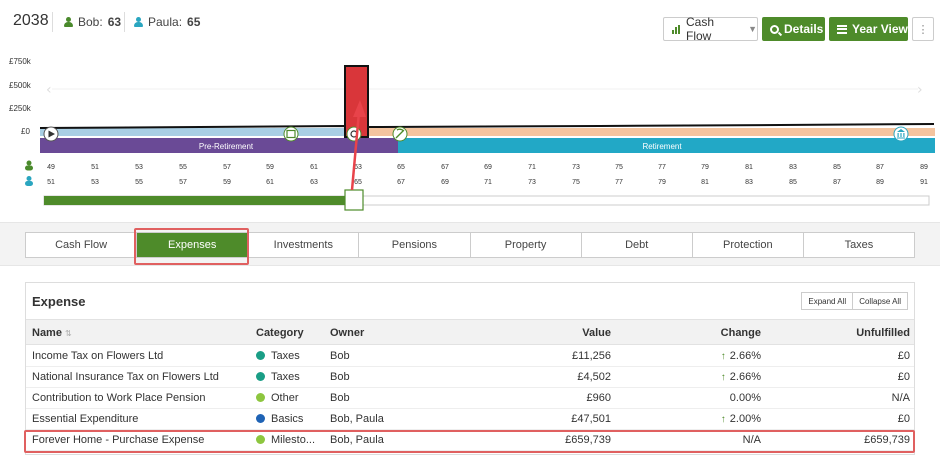 Image resolution: width=940 pixels, height=455 pixels. I want to click on tab-property: Property, so click(526, 245).